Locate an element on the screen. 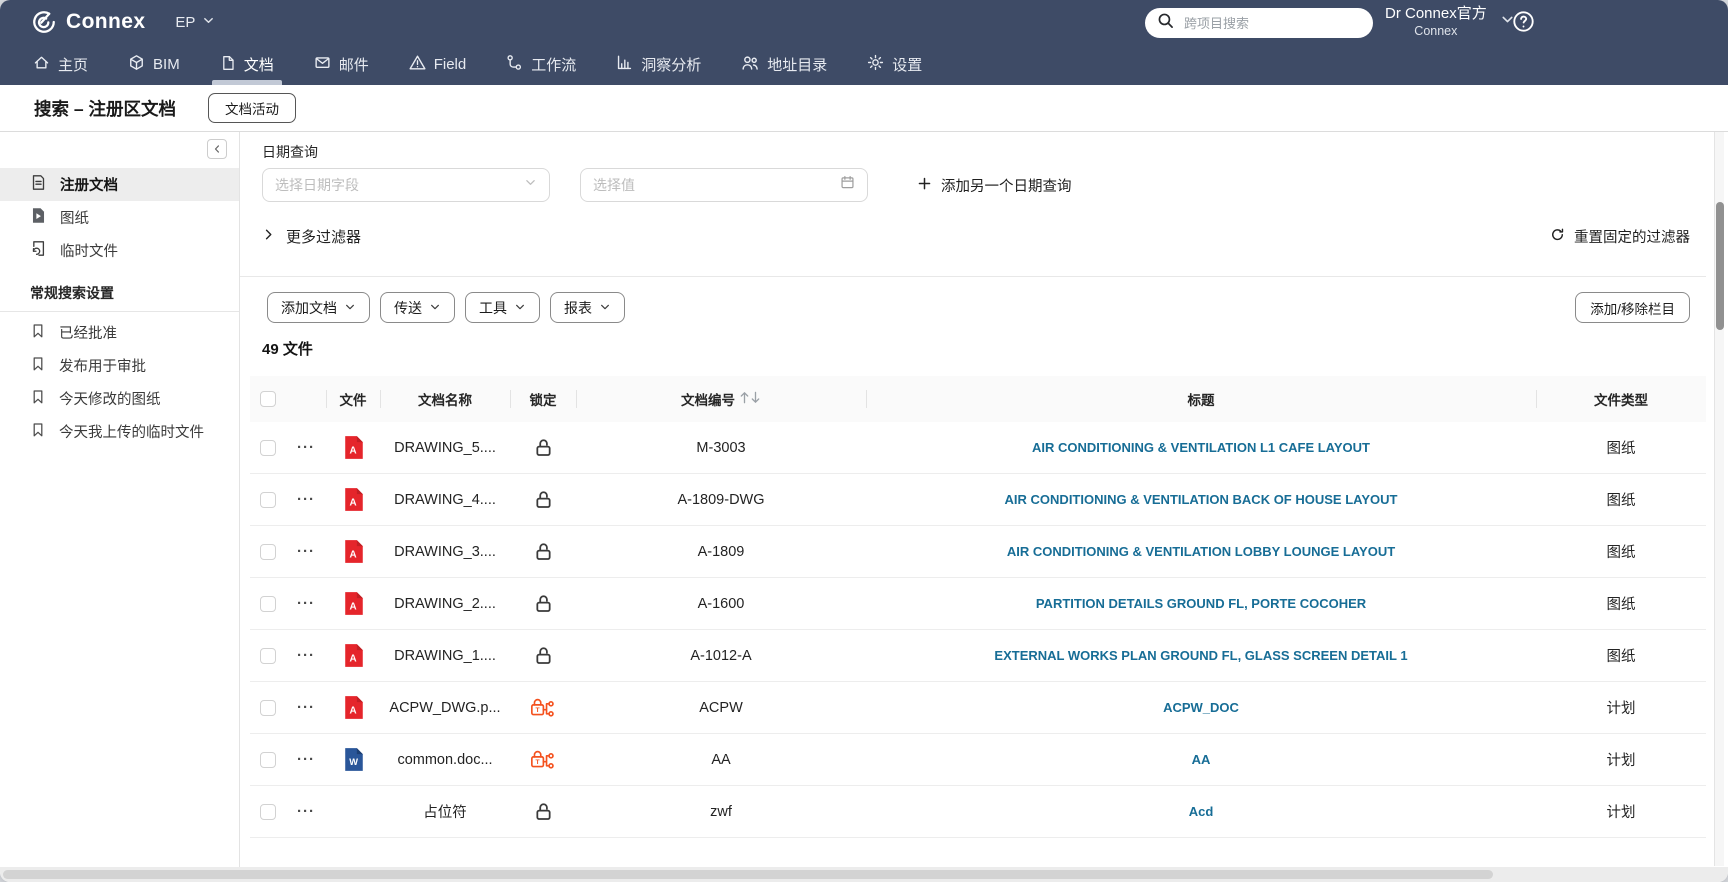 This screenshot has width=1728, height=882. doc-title-link: ACPW_DOC is located at coordinates (1201, 707).